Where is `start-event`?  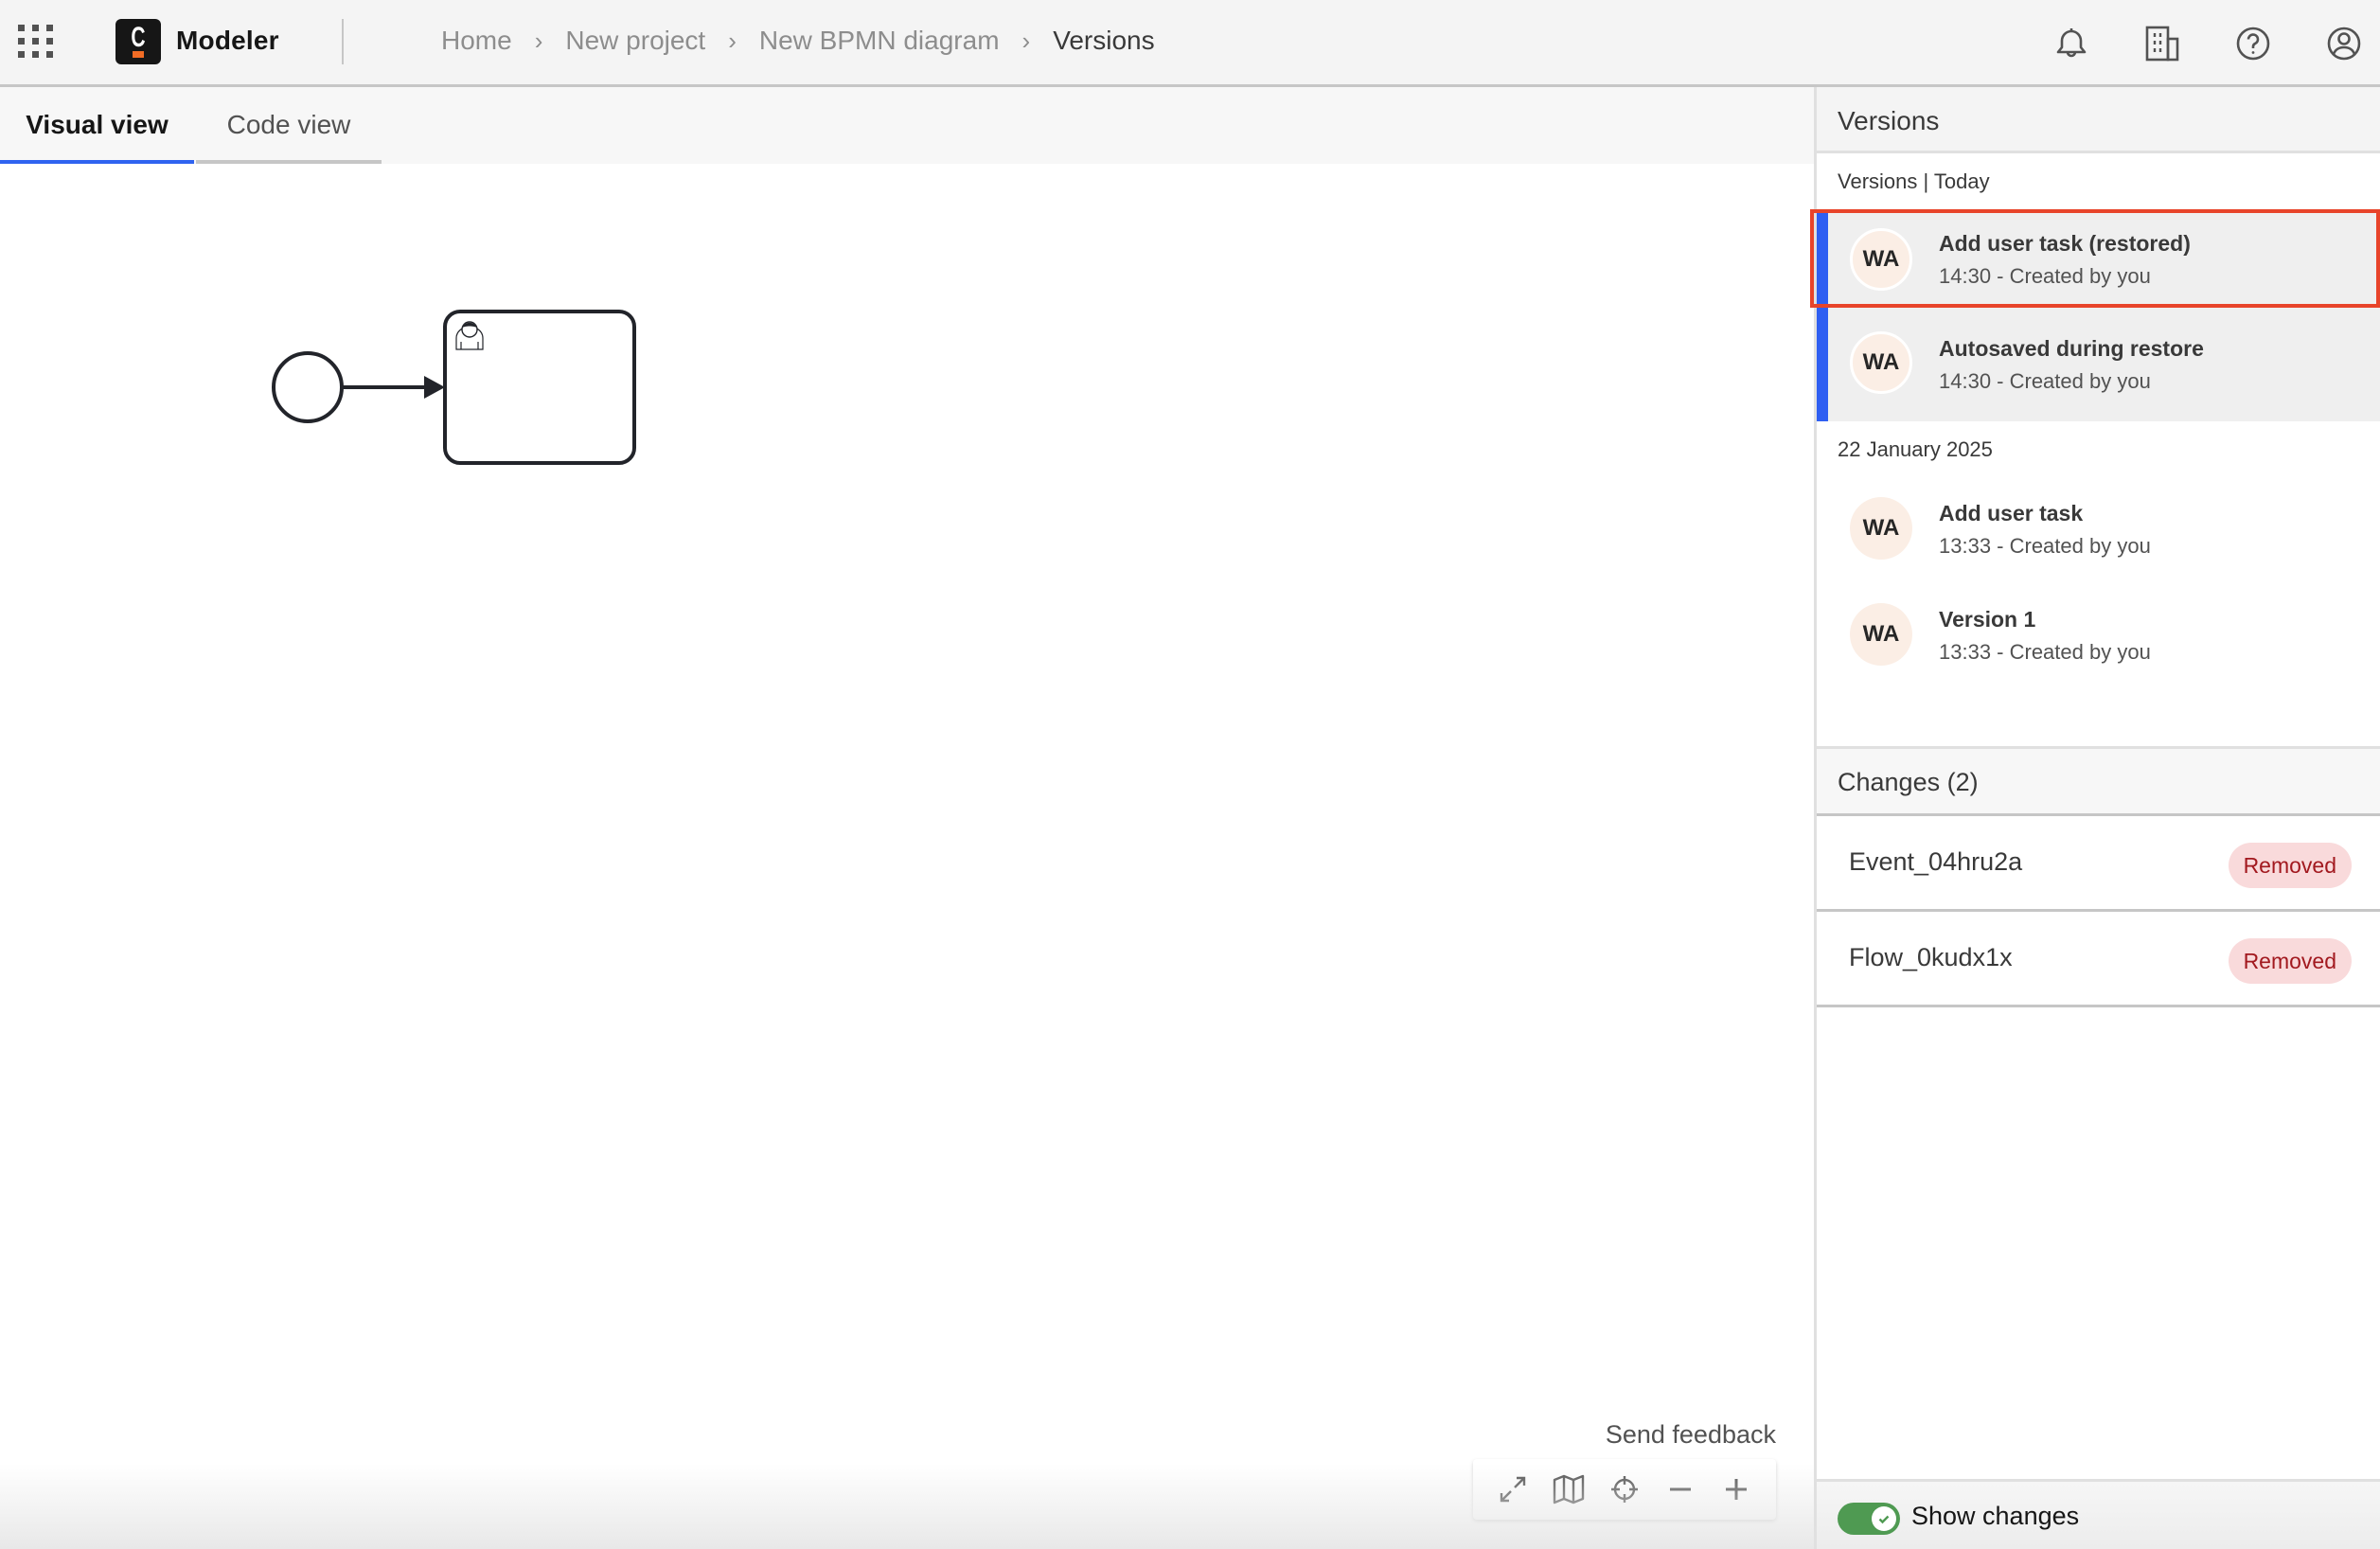
start-event is located at coordinates (308, 387).